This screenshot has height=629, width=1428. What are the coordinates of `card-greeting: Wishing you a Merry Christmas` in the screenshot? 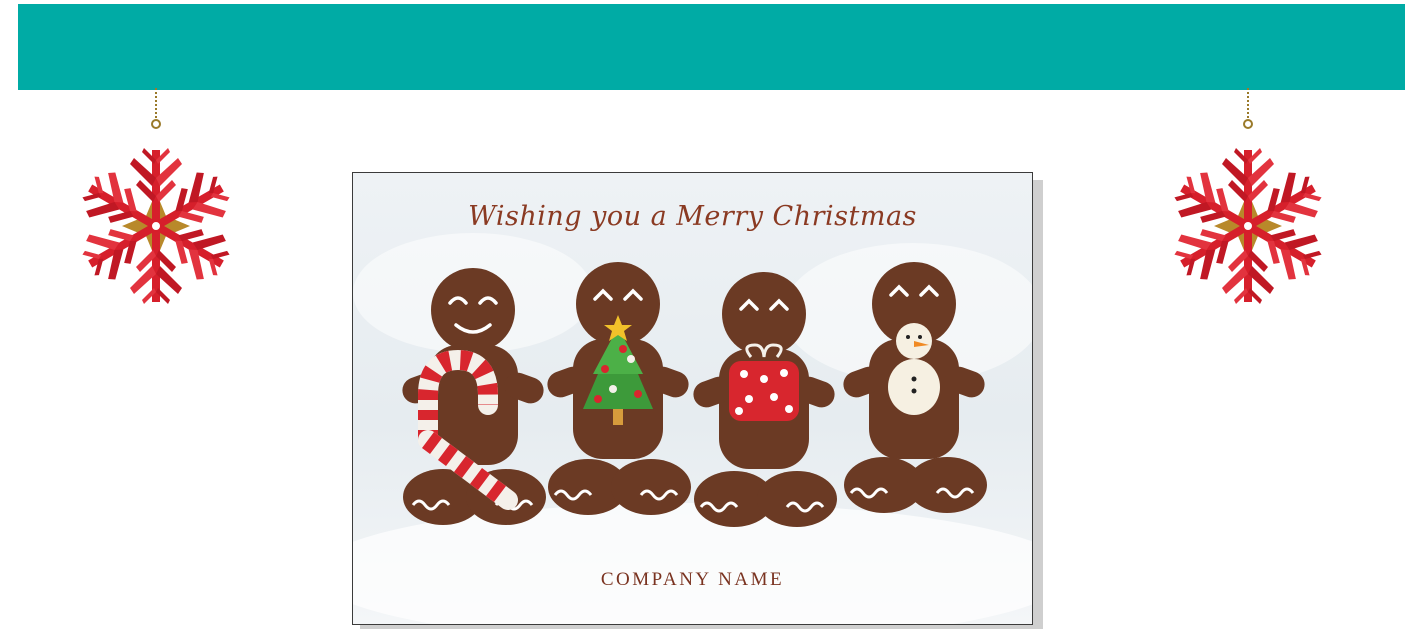 It's located at (692, 216).